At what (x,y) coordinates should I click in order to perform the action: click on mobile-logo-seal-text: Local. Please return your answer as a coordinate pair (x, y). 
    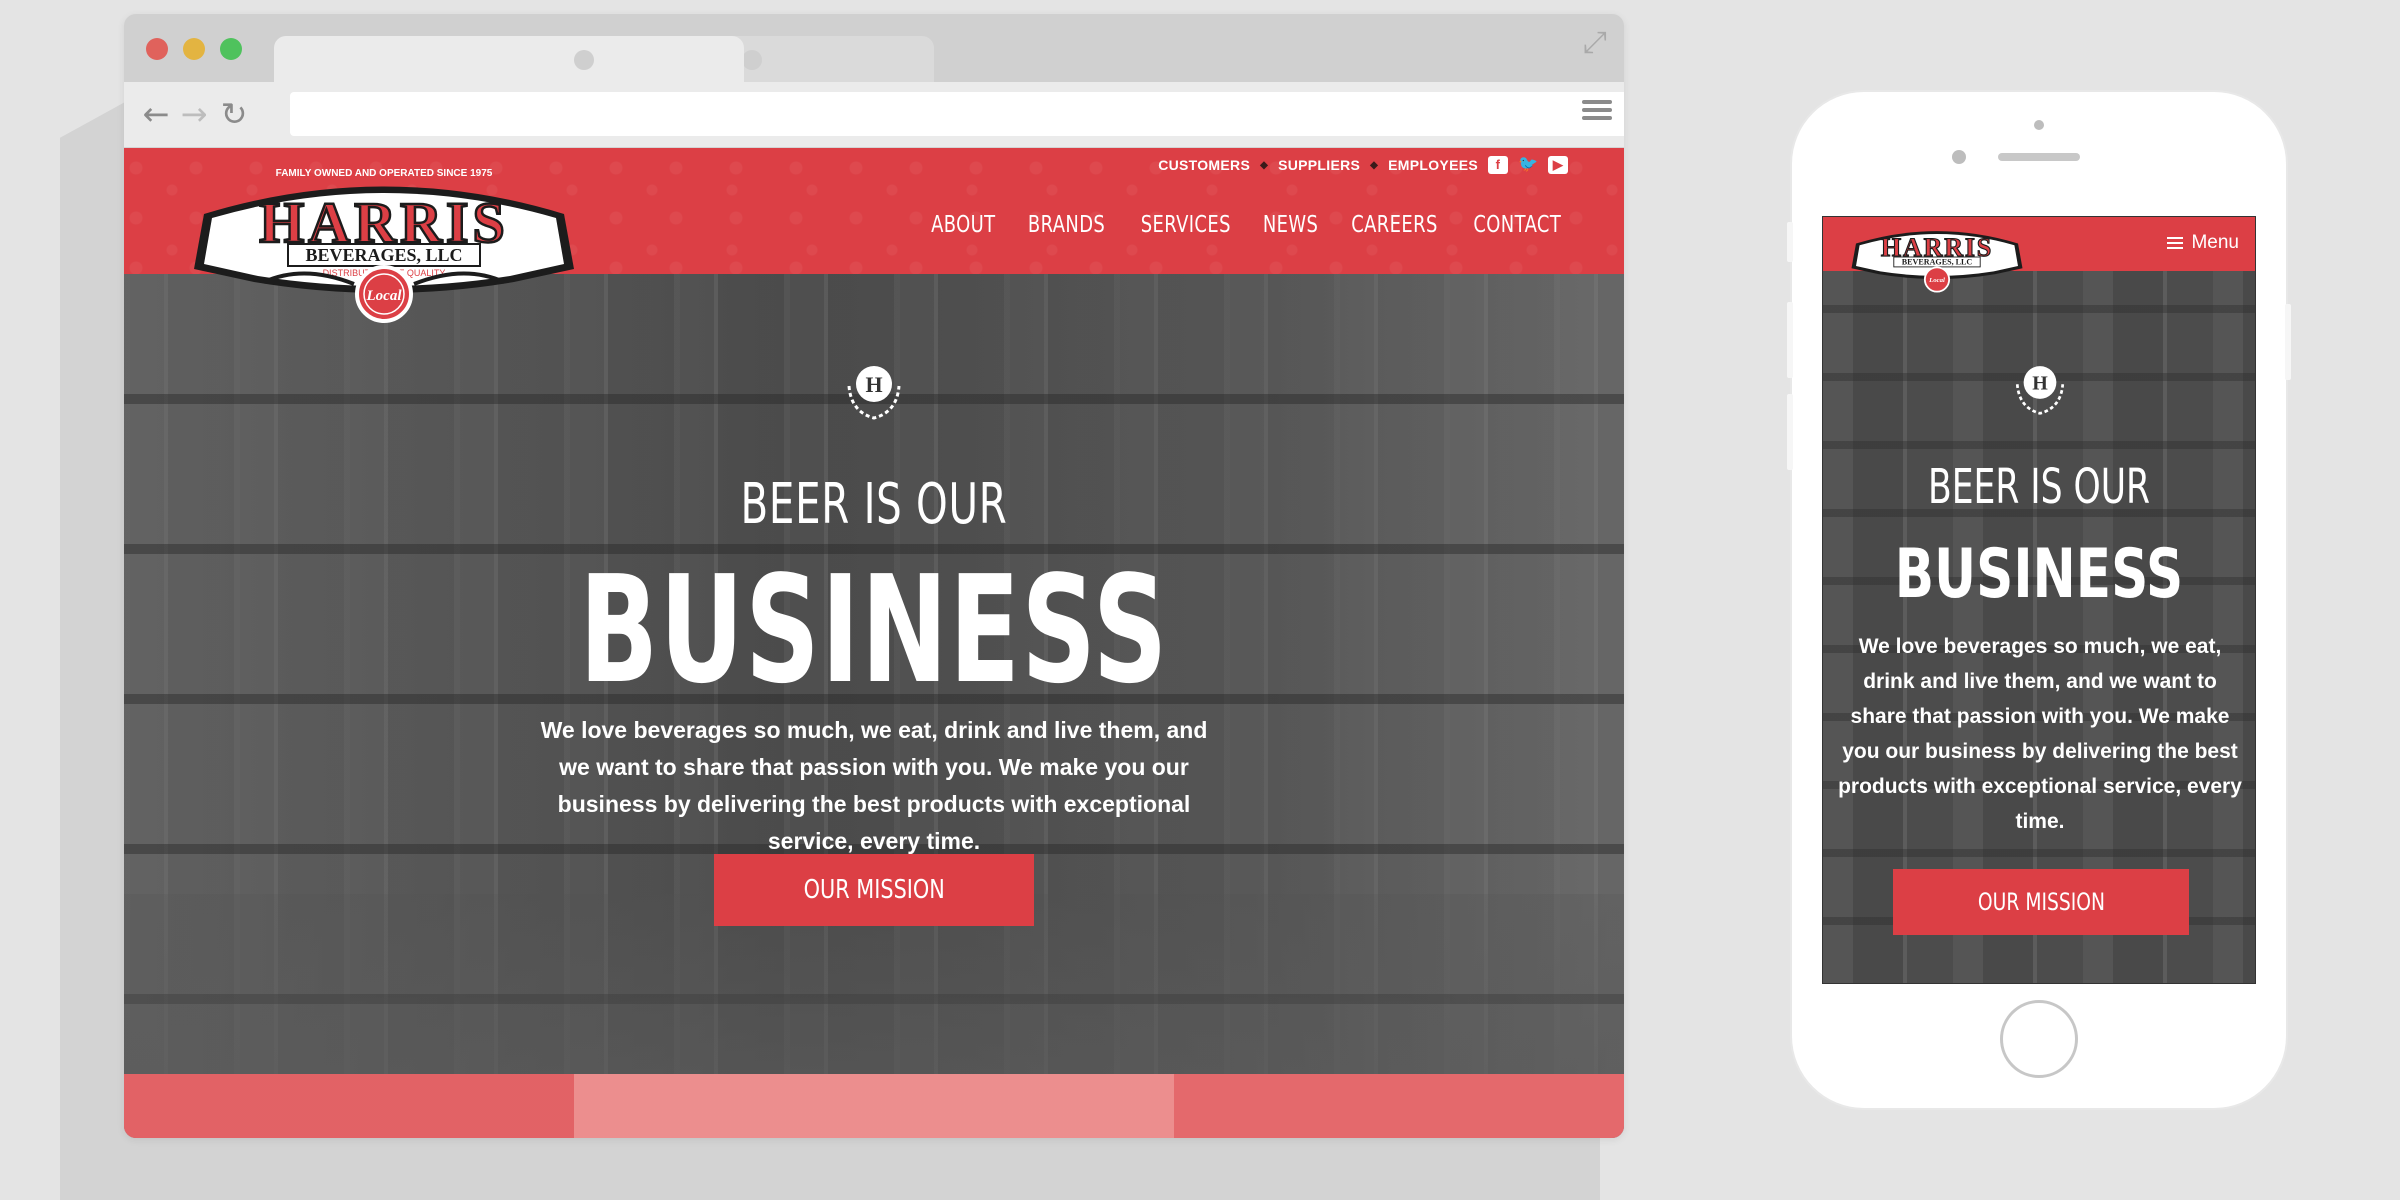
    Looking at the image, I should click on (1936, 280).